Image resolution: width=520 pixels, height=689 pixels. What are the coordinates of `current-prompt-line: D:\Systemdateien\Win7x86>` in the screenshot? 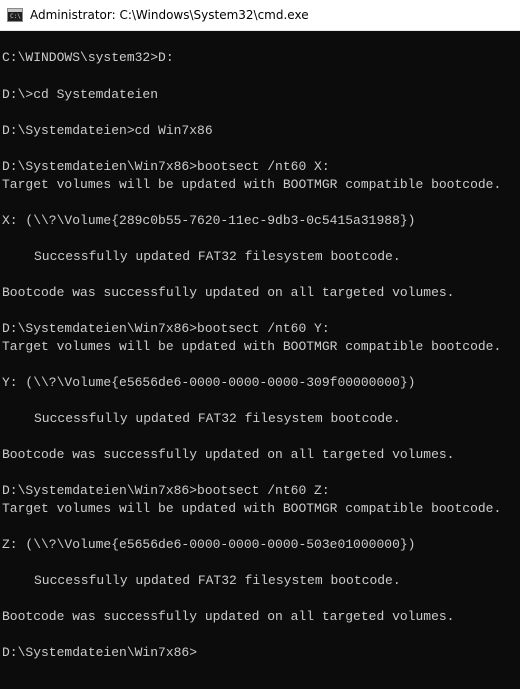 It's located at (99, 653).